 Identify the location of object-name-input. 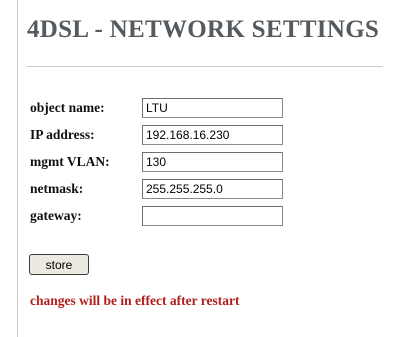
(212, 108).